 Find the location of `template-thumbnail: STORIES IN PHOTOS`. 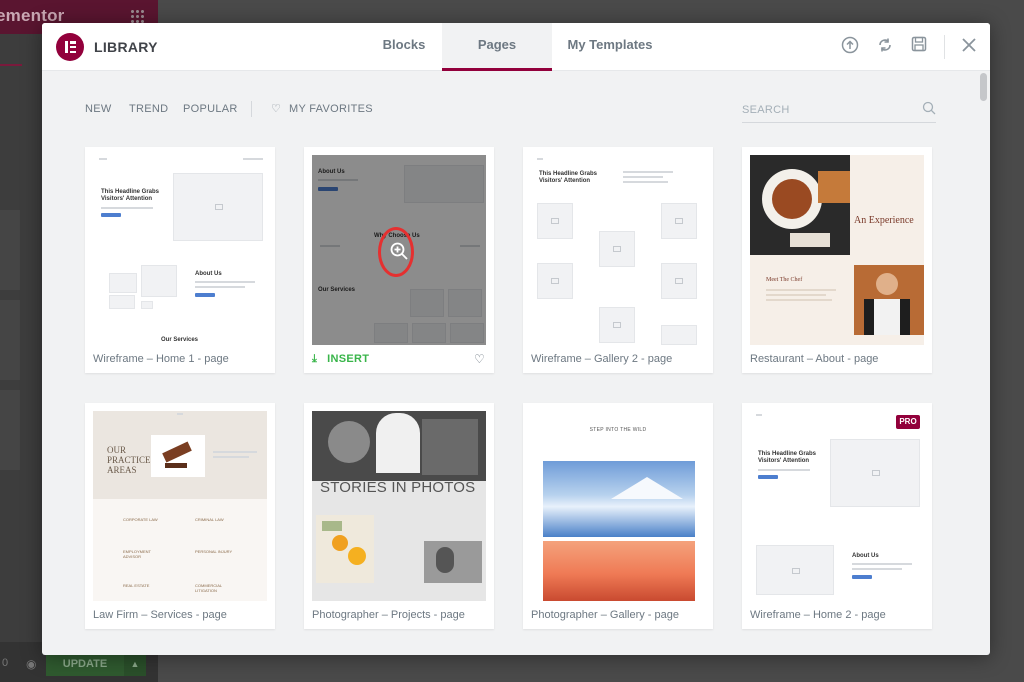

template-thumbnail: STORIES IN PHOTOS is located at coordinates (399, 506).